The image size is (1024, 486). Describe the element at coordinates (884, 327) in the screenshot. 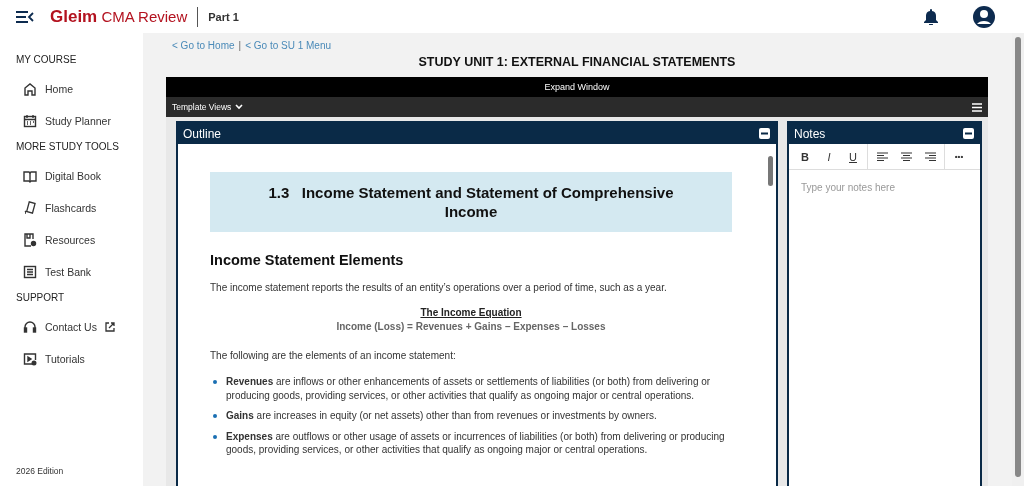

I see `notes-field: Type your notes here` at that location.